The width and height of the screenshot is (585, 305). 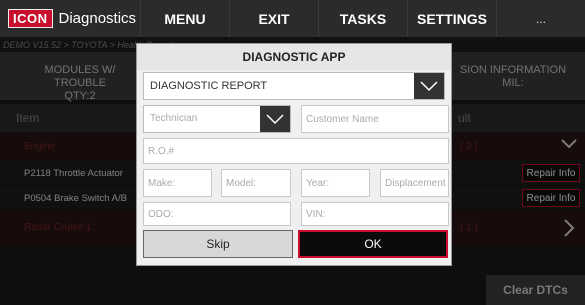 I want to click on tab-tasks: TASKS, so click(x=362, y=18).